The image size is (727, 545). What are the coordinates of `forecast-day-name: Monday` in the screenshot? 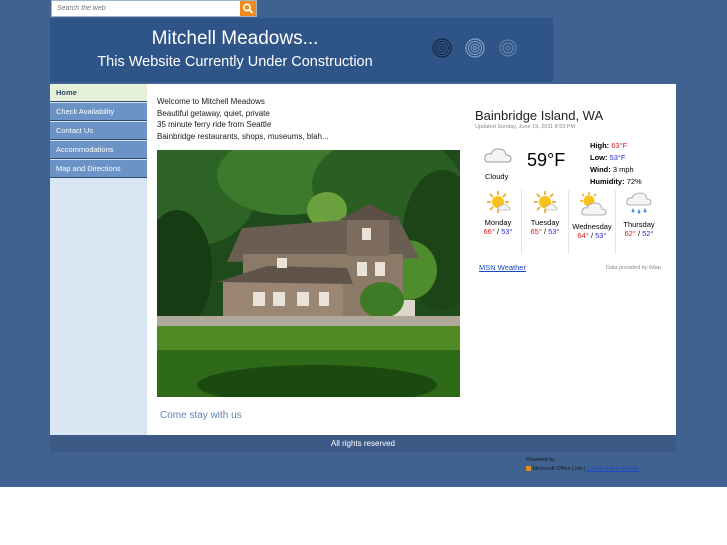 It's located at (498, 222).